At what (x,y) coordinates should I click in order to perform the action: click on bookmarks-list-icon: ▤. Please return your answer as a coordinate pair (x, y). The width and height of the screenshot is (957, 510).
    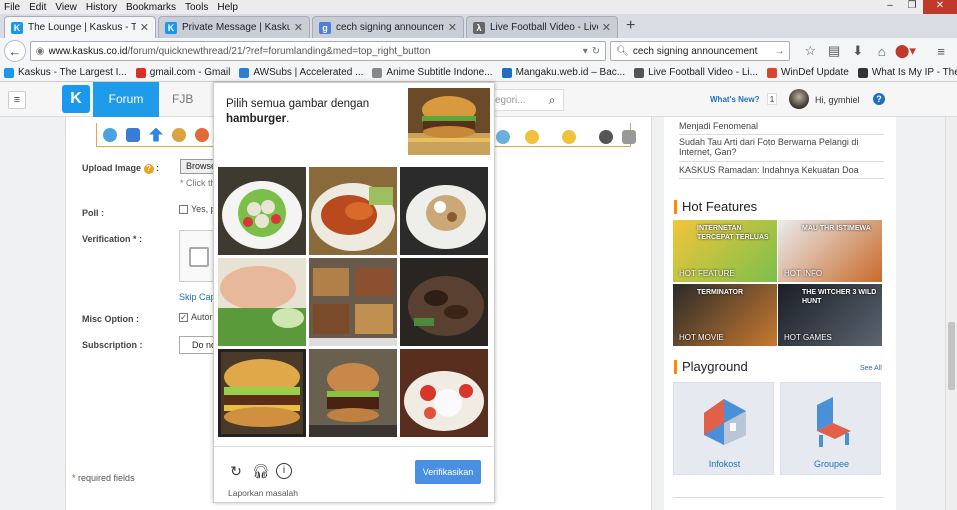
    Looking at the image, I should click on (834, 51).